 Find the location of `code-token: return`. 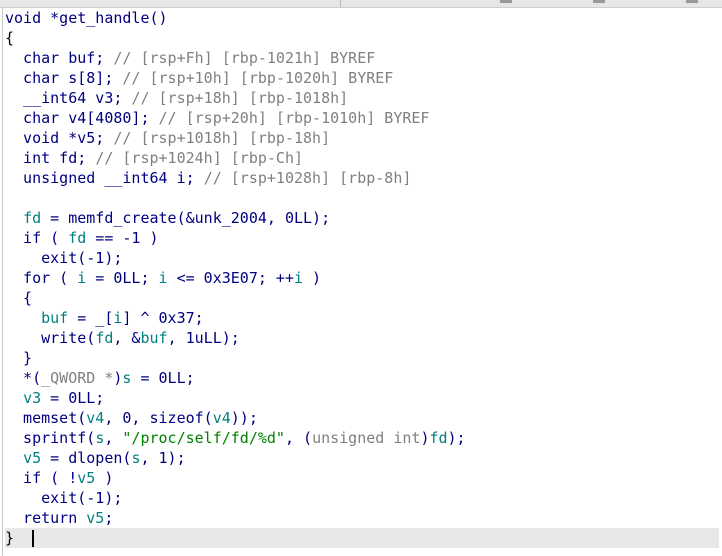

code-token: return is located at coordinates (46, 518).